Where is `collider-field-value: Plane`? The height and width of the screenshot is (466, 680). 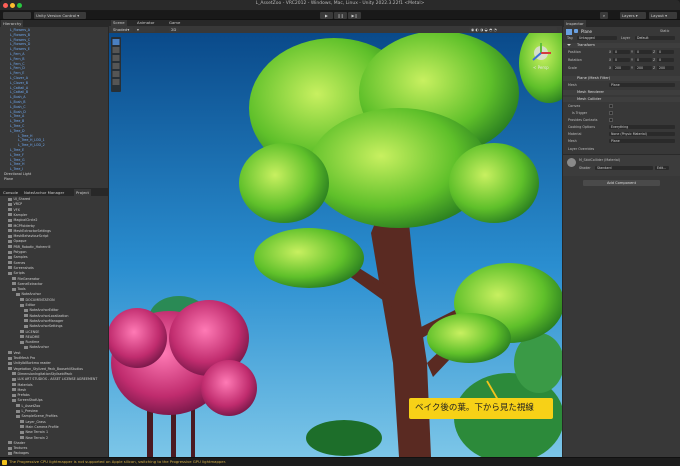 collider-field-value: Plane is located at coordinates (642, 141).